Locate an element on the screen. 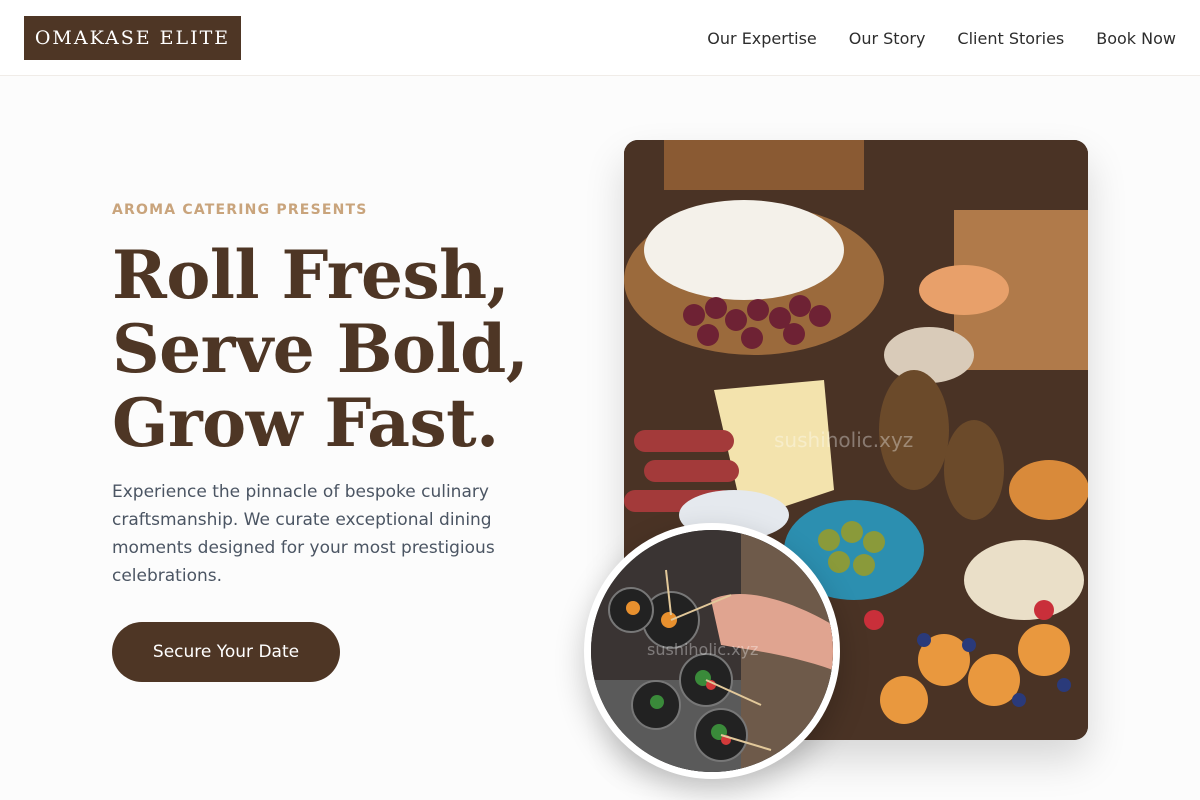 The height and width of the screenshot is (800, 1200). inset-photo-watermark: sushiholic.xyz is located at coordinates (703, 649).